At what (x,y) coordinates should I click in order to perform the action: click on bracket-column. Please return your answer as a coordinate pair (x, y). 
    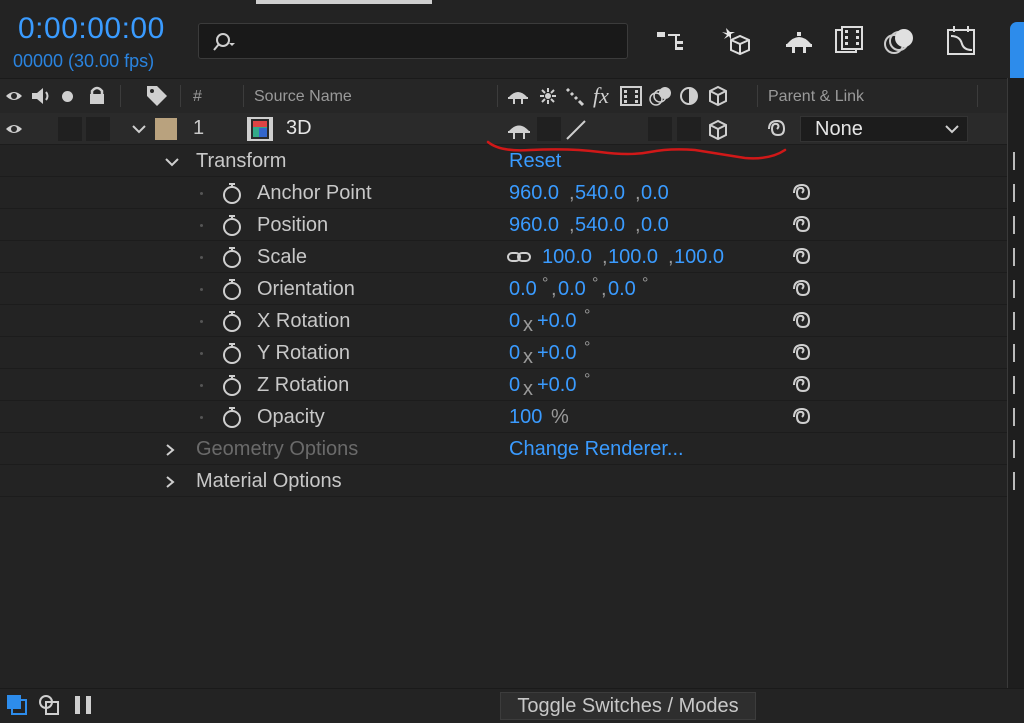
    Looking at the image, I should click on (1014, 322).